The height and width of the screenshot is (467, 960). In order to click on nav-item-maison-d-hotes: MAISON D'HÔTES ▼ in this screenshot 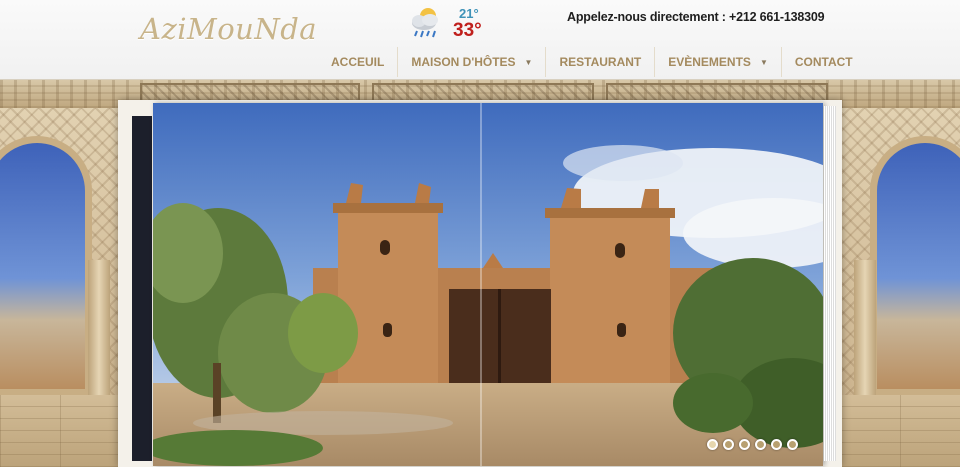, I will do `click(471, 62)`.